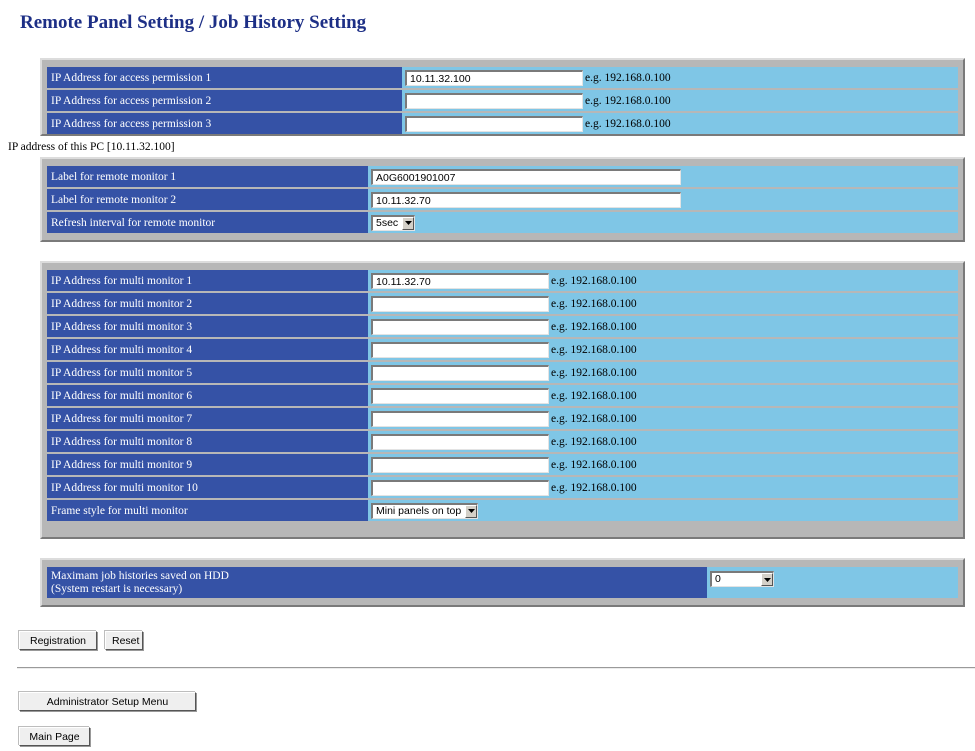 This screenshot has width=975, height=751. What do you see at coordinates (754, 372) in the screenshot?
I see `multi-monitor-5-example: e.g. 192.168.0.100` at bounding box center [754, 372].